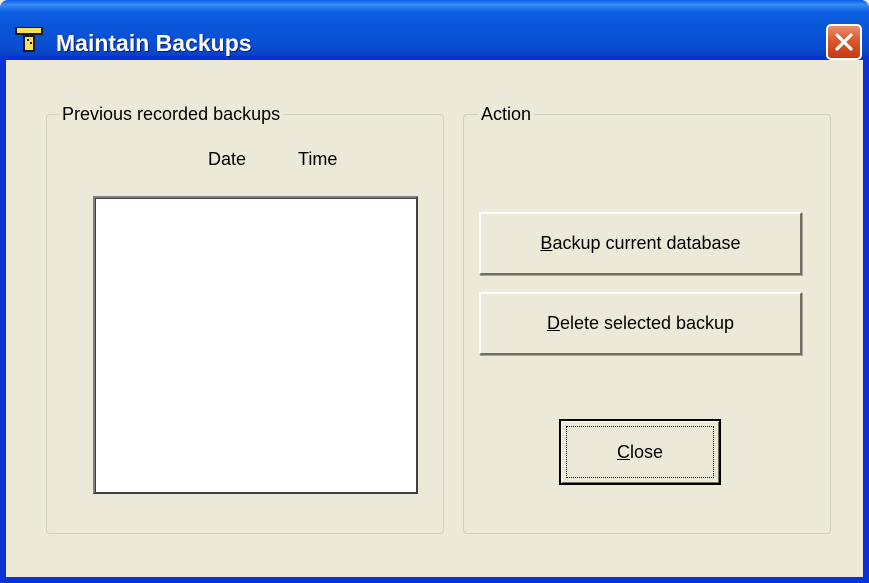 The width and height of the screenshot is (869, 583). I want to click on delete-button-label: Delete selected backup, so click(640, 323).